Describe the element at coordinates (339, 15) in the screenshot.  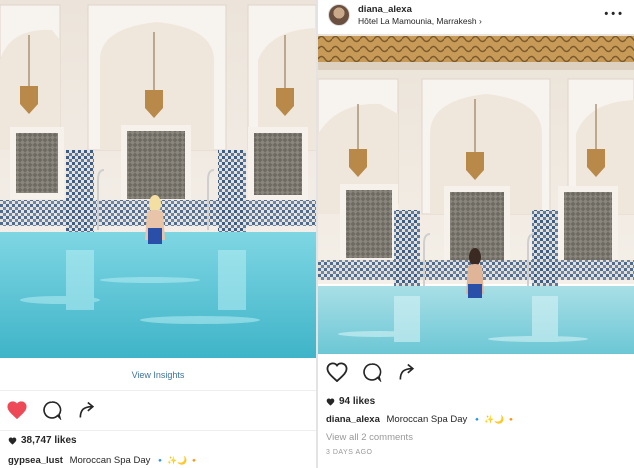
I see `avatar` at that location.